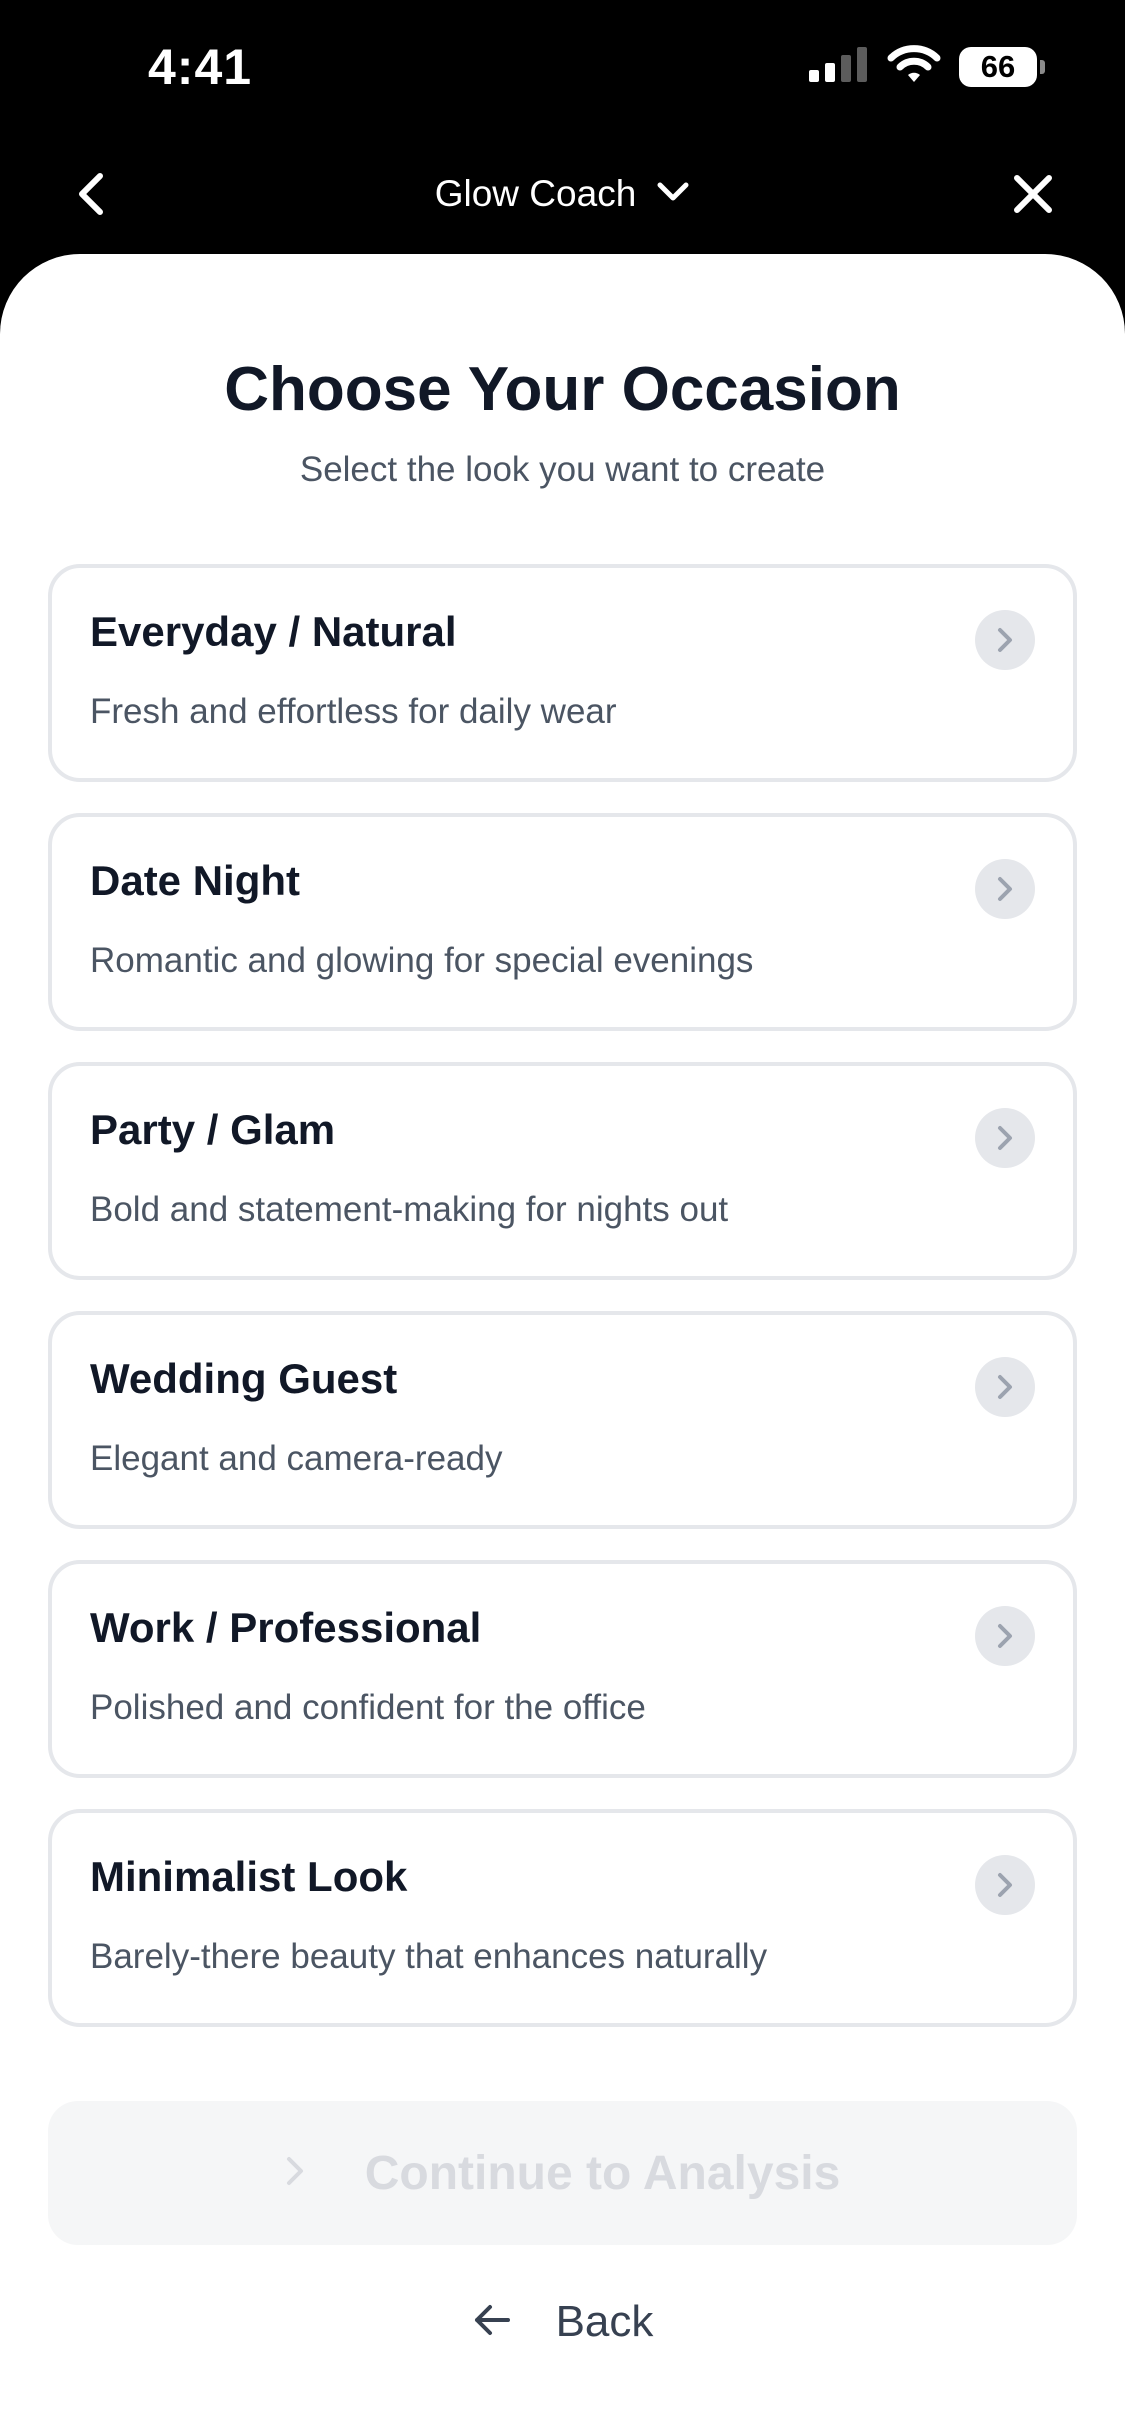  What do you see at coordinates (286, 1627) in the screenshot?
I see `occasion-title: Work / Professional` at bounding box center [286, 1627].